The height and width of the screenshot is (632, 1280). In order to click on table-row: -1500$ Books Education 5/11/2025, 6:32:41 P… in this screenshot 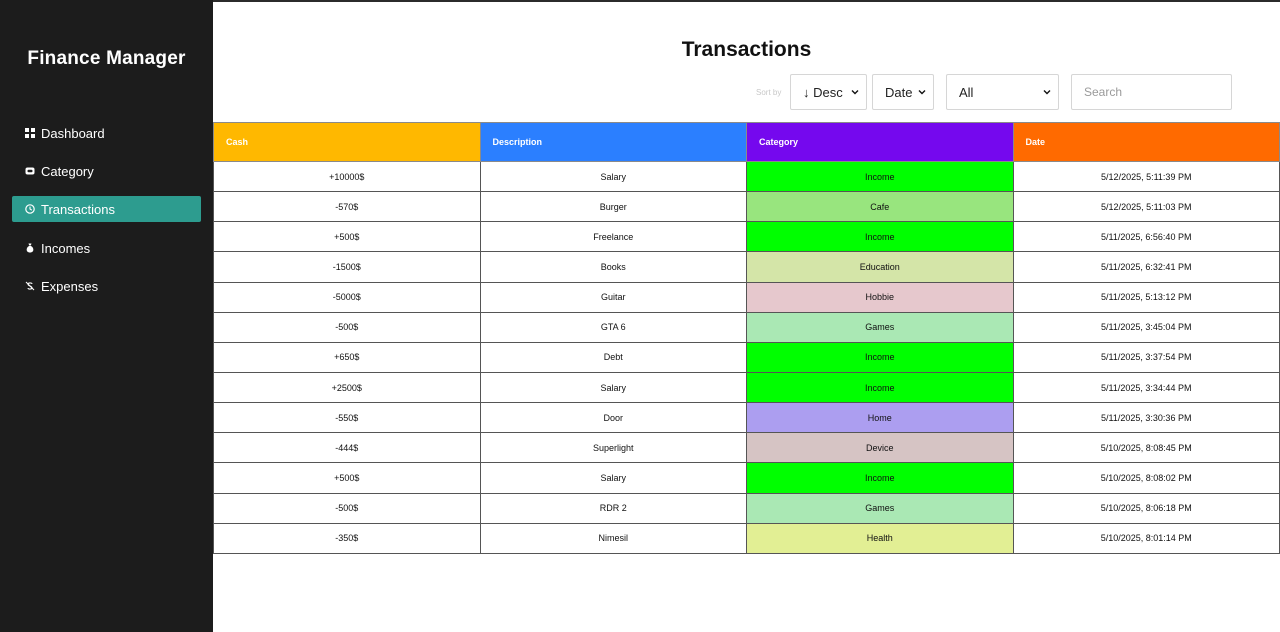, I will do `click(746, 267)`.